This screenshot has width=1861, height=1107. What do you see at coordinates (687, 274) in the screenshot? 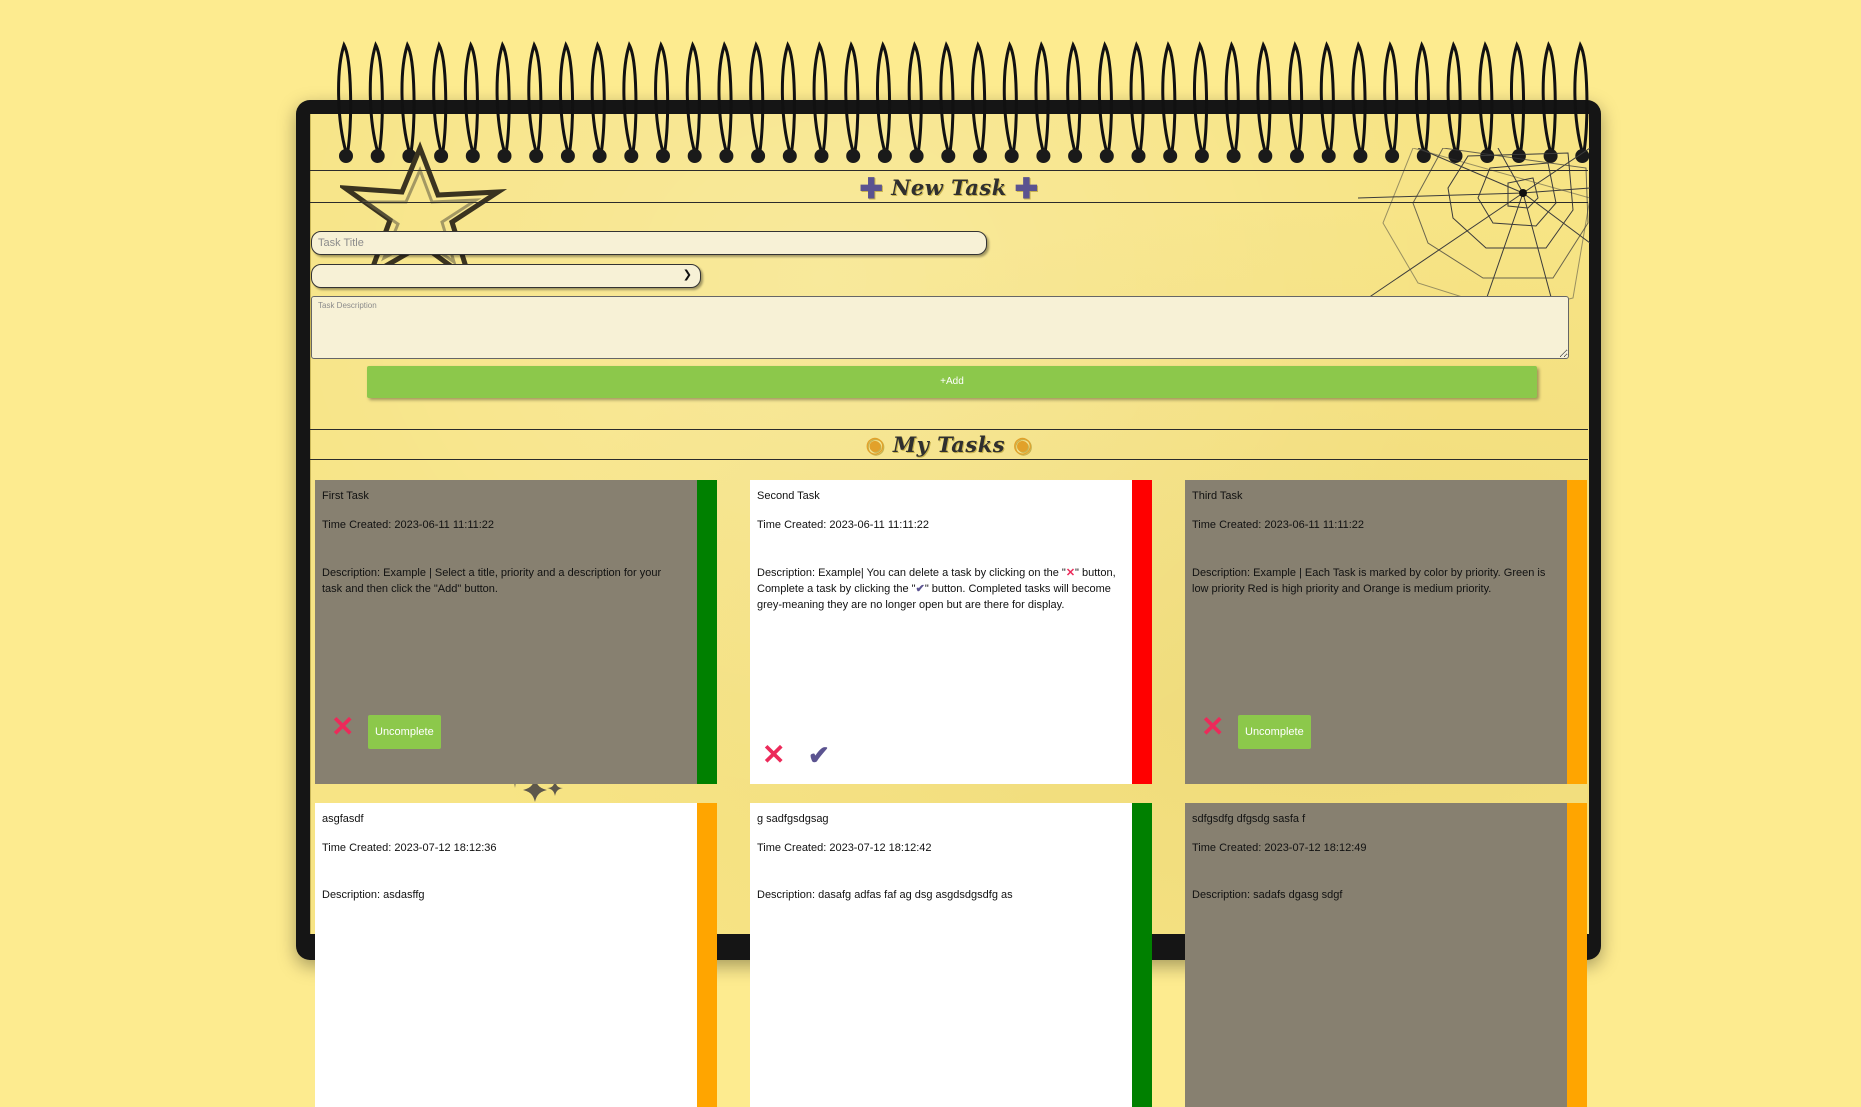
I see `chevron-down-icon: ❯` at bounding box center [687, 274].